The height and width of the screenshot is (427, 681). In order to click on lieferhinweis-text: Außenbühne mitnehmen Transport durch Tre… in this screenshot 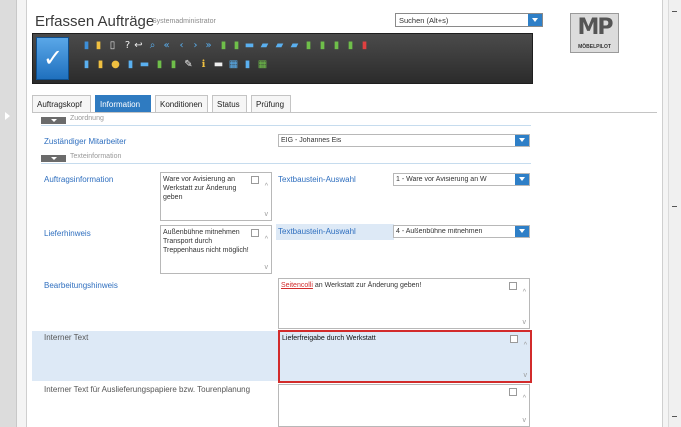, I will do `click(206, 241)`.